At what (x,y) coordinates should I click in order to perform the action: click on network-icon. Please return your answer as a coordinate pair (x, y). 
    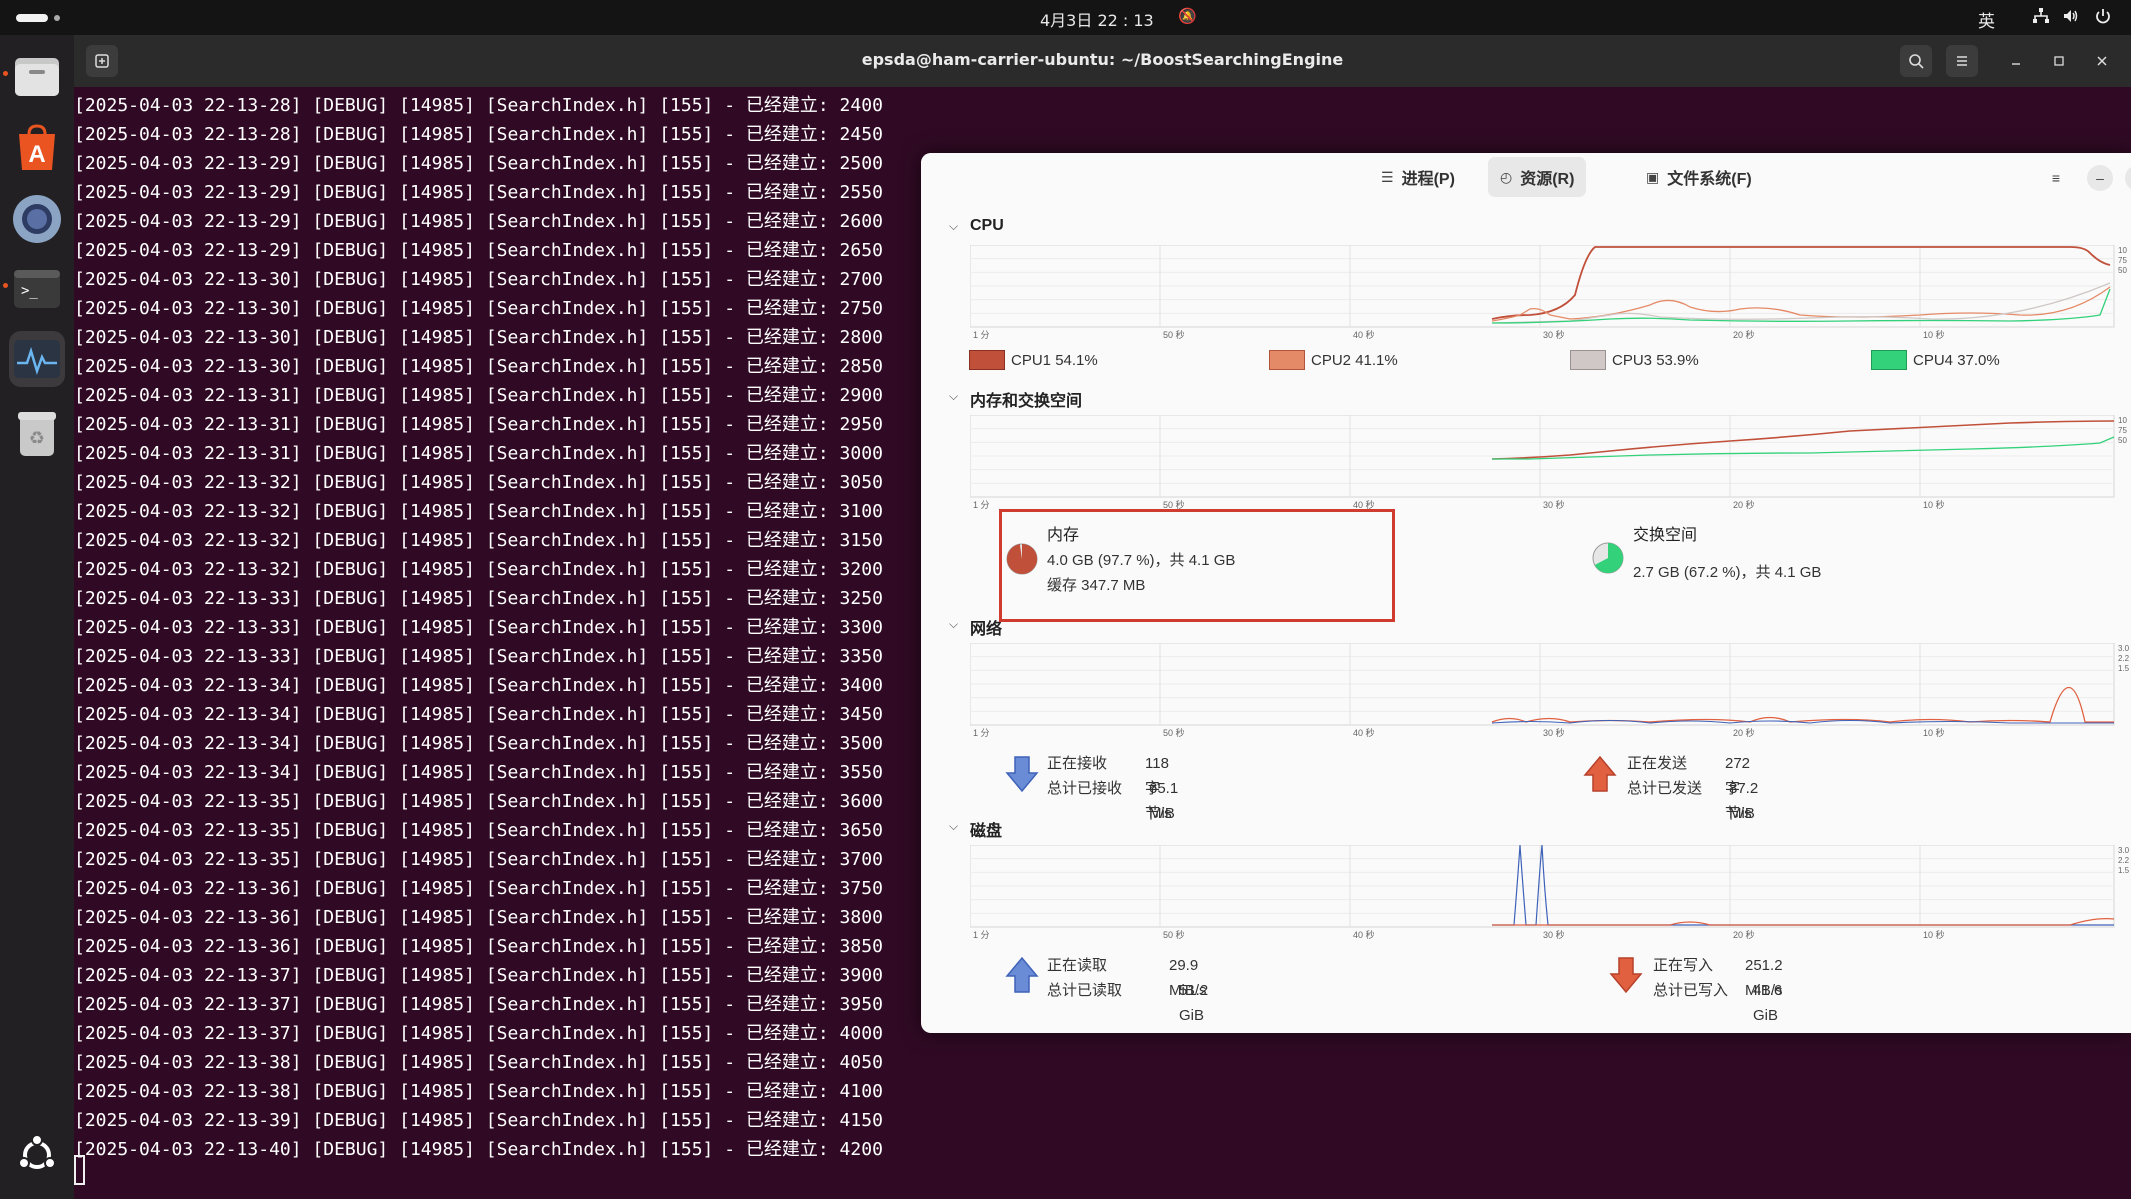
    Looking at the image, I should click on (2041, 18).